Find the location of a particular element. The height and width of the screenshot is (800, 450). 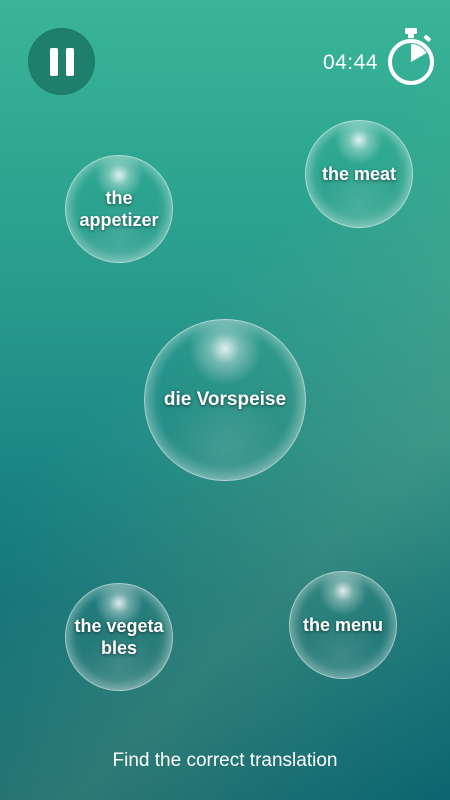

timer-display: 04:44 is located at coordinates (350, 62).